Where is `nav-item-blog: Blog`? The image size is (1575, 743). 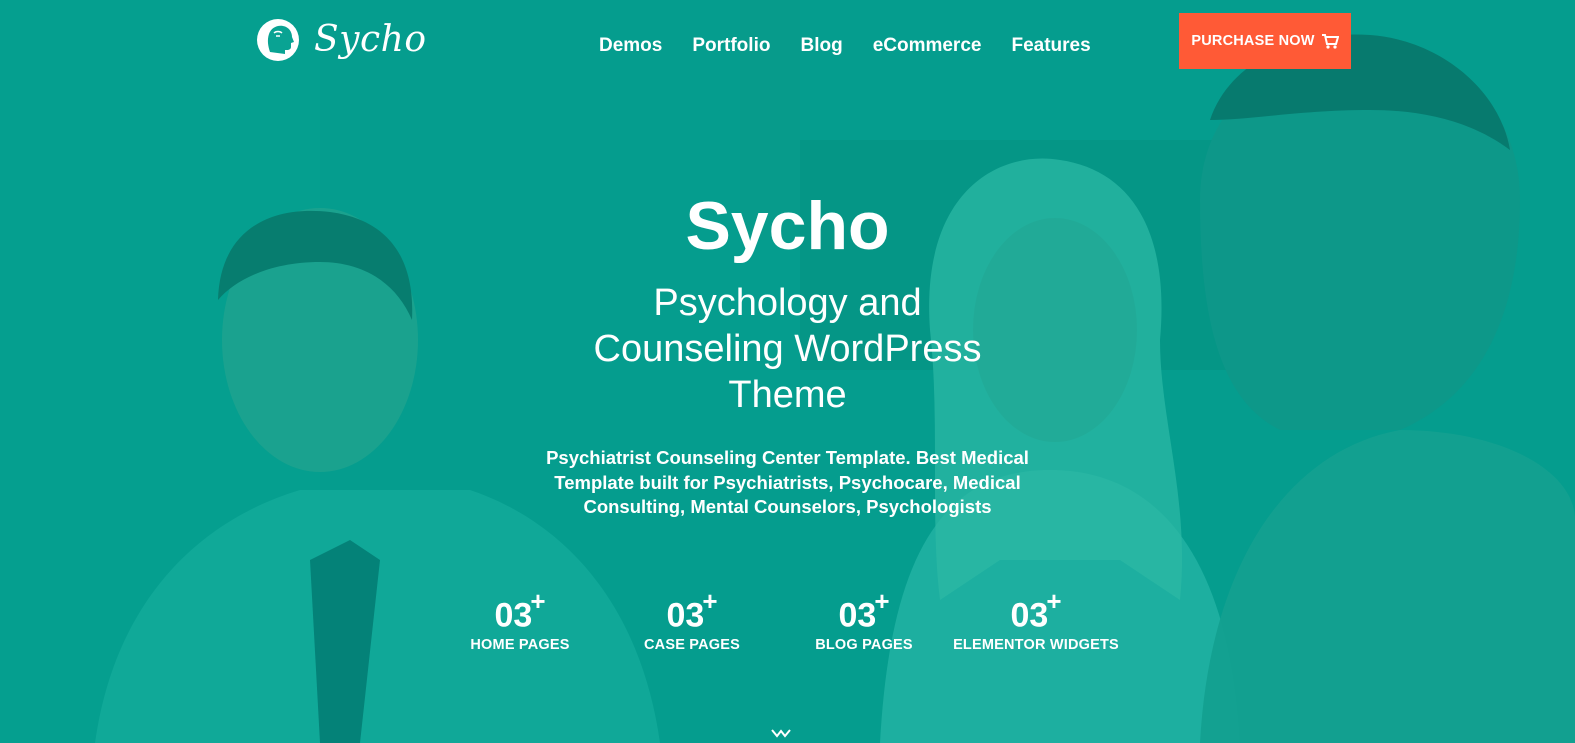 nav-item-blog: Blog is located at coordinates (821, 46).